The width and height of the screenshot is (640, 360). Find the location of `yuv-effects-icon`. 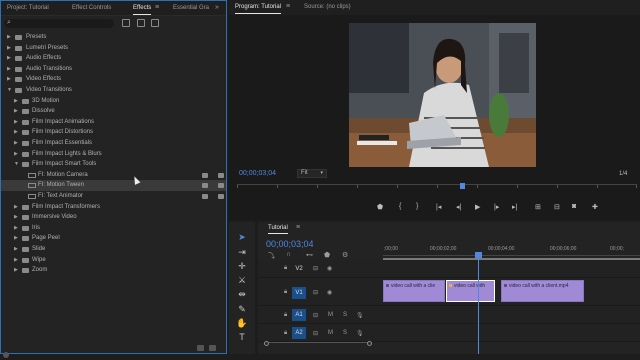

yuv-effects-icon is located at coordinates (155, 23).